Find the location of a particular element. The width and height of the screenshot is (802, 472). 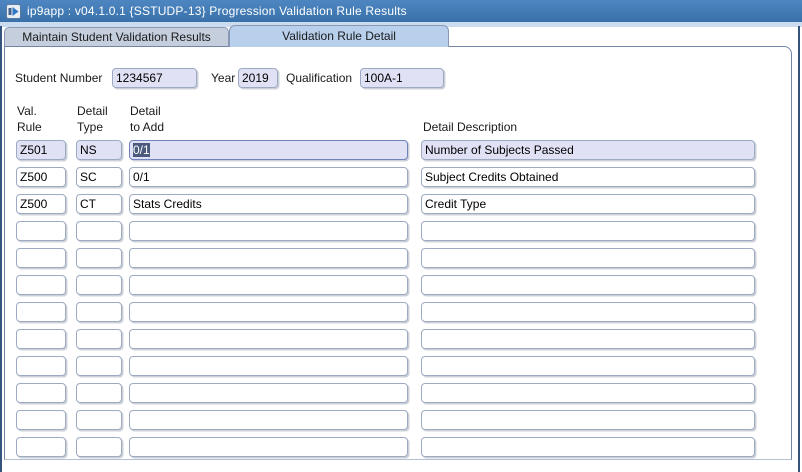

table-row: Z500 SC 0/1 Subject Credits Obtained is located at coordinates (401, 177).